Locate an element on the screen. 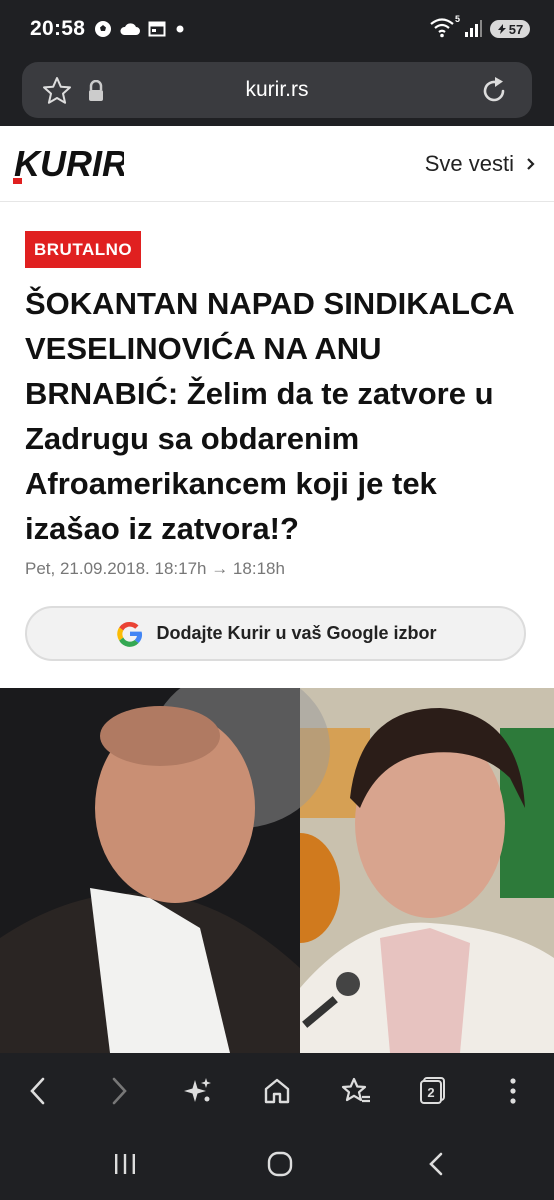 The image size is (554, 1200). calendar-icon is located at coordinates (157, 29).